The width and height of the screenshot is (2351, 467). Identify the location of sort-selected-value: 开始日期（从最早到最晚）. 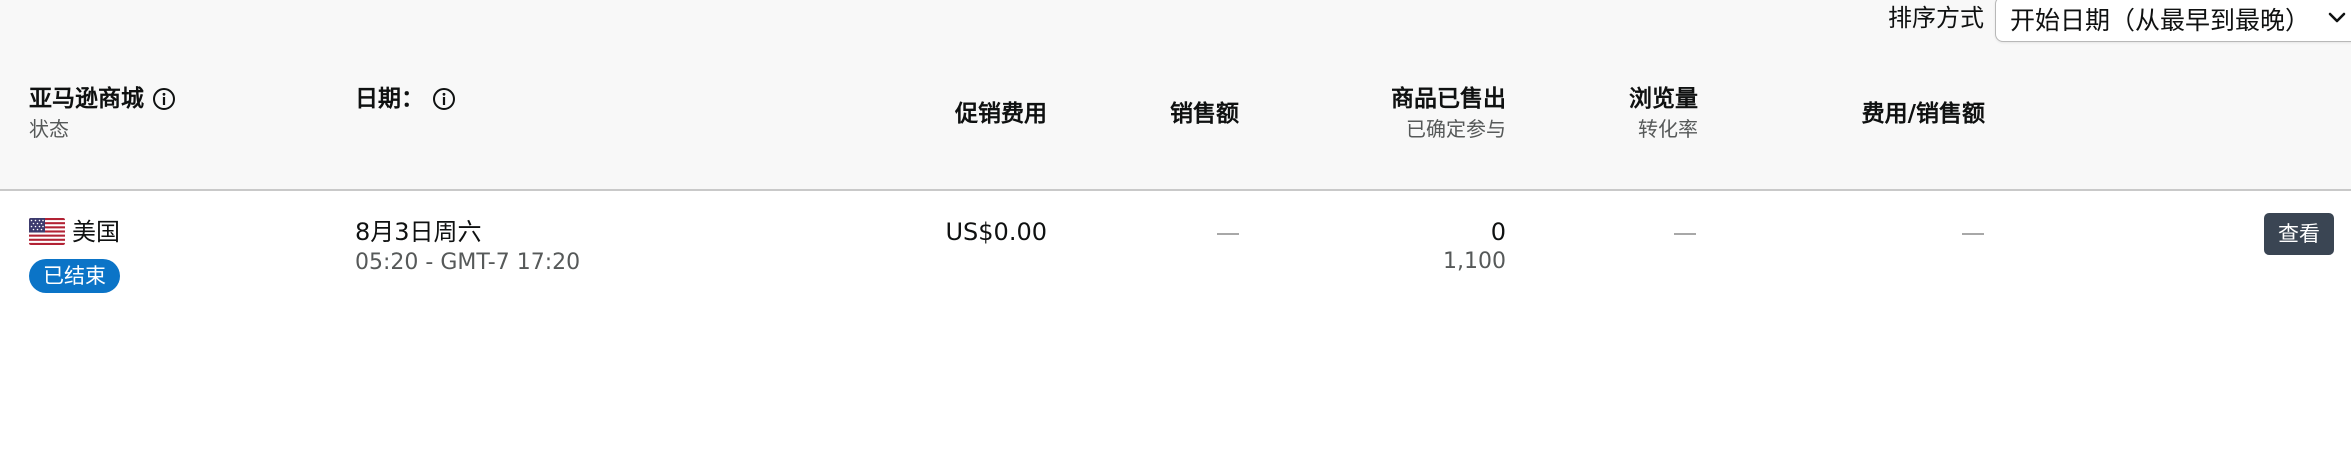
(2160, 20).